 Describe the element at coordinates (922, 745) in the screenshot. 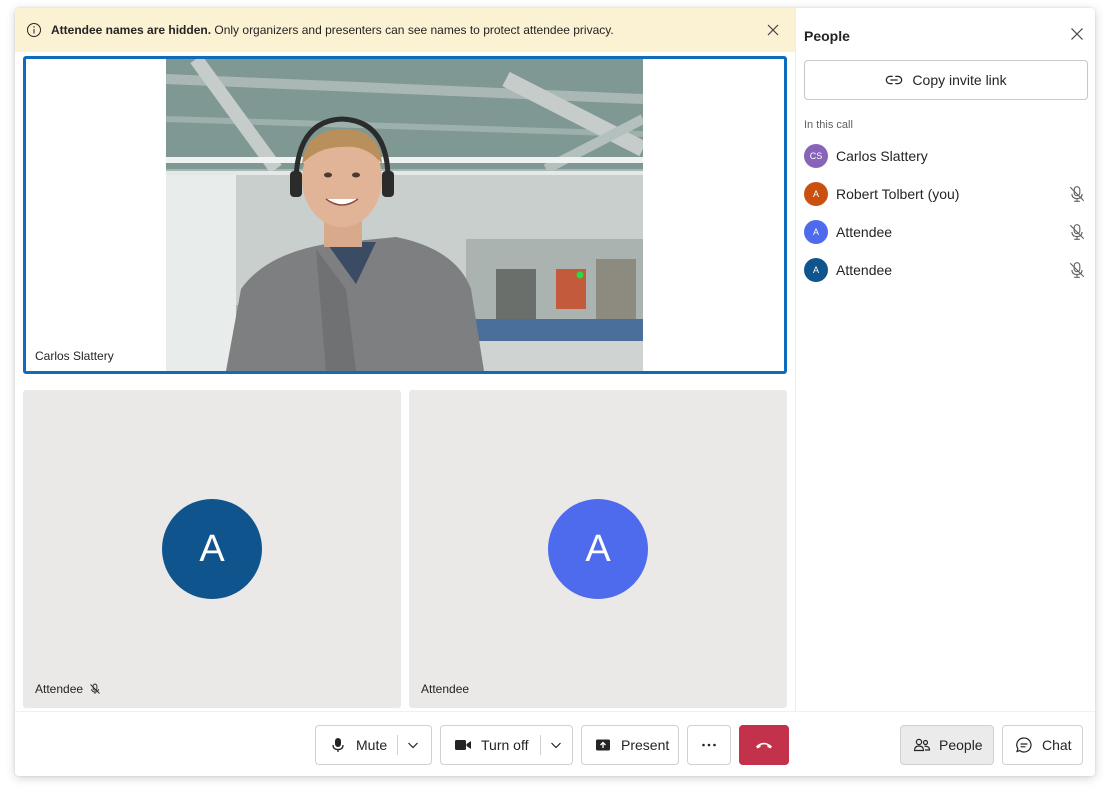

I see `people-icon` at that location.